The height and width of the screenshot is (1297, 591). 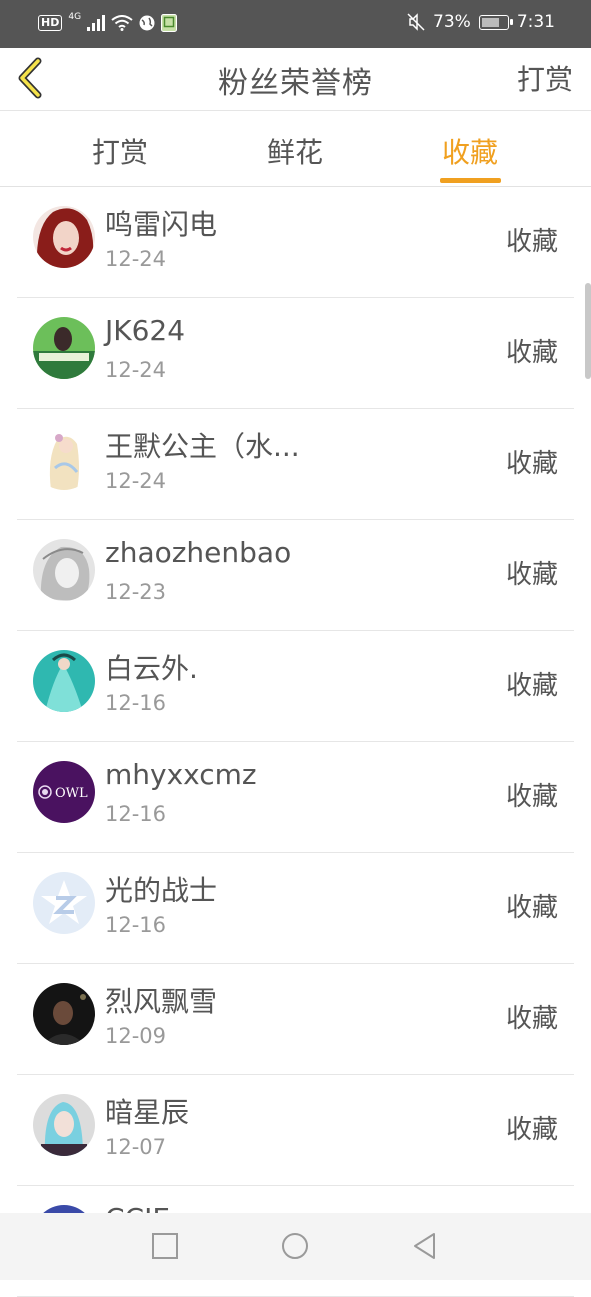 I want to click on tab-favorites: 收藏, so click(x=470, y=151).